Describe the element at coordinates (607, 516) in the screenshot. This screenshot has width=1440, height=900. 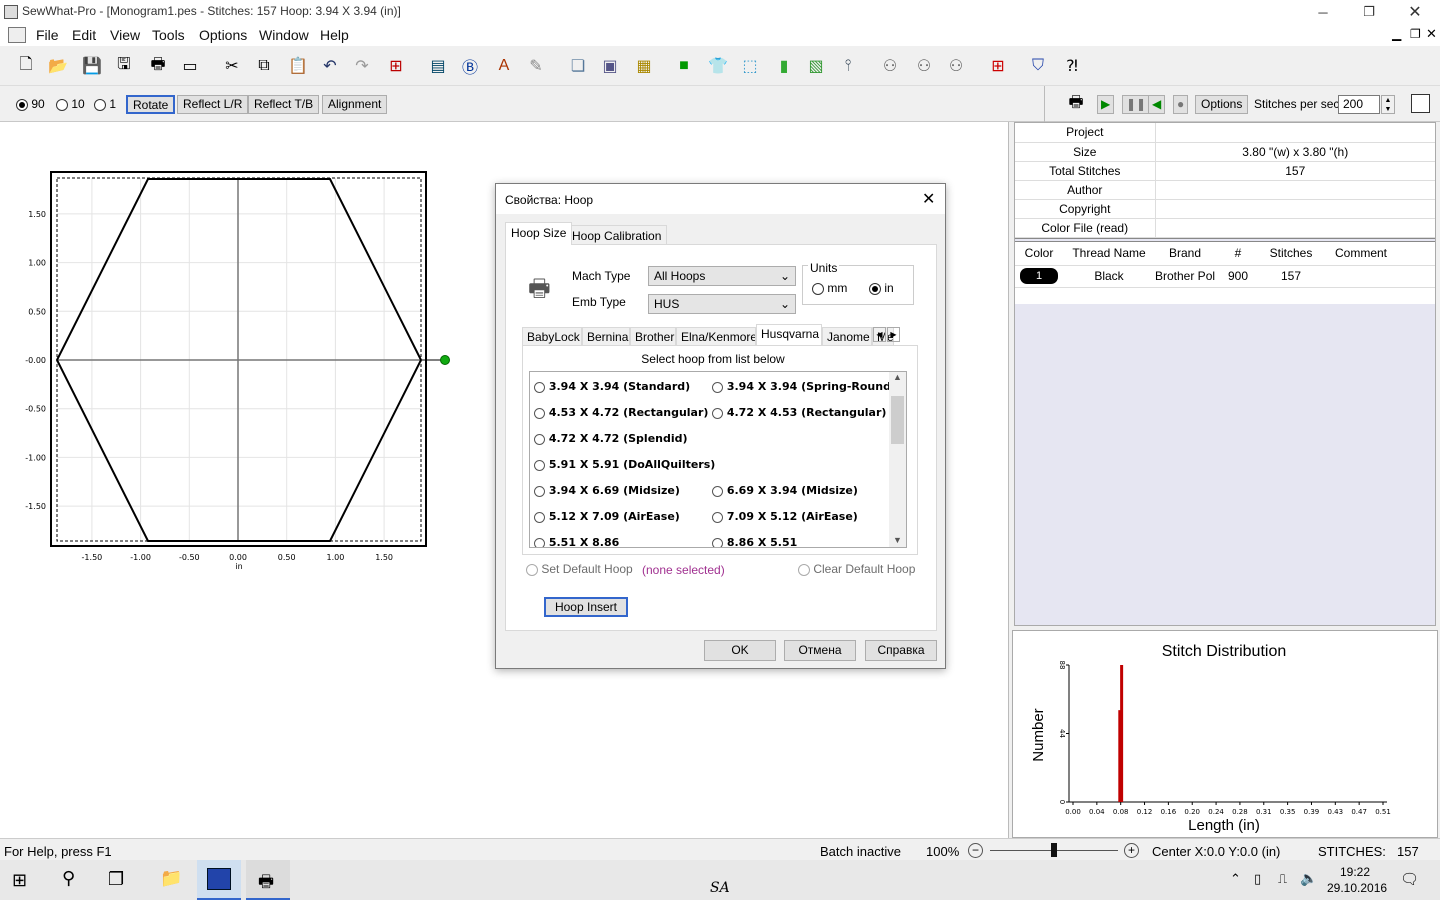
I see `hoop-option: 5.12 X 7.09 (AirEase)` at that location.